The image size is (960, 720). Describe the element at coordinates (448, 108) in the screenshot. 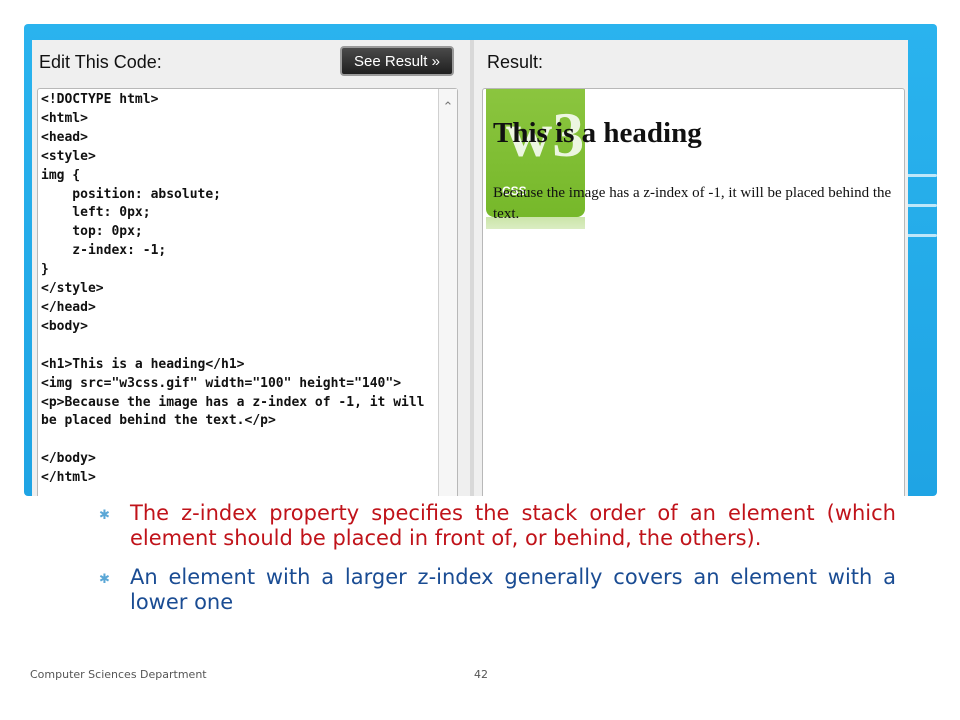

I see `scroll-up-icon: ⌃` at that location.